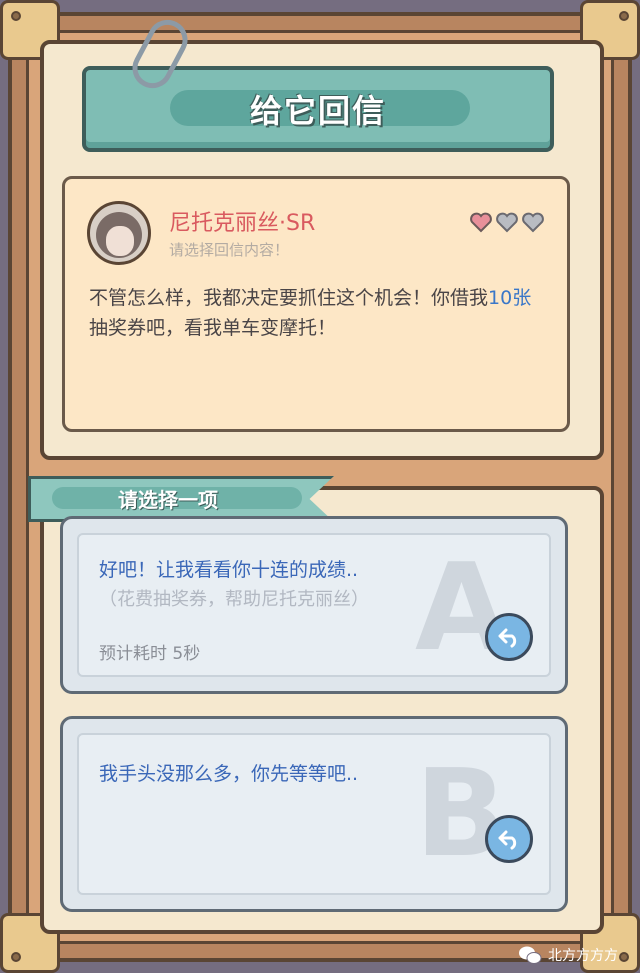 The image size is (640, 973). I want to click on option-note: （花费抽奖券，帮助尼托克丽丝）, so click(234, 599).